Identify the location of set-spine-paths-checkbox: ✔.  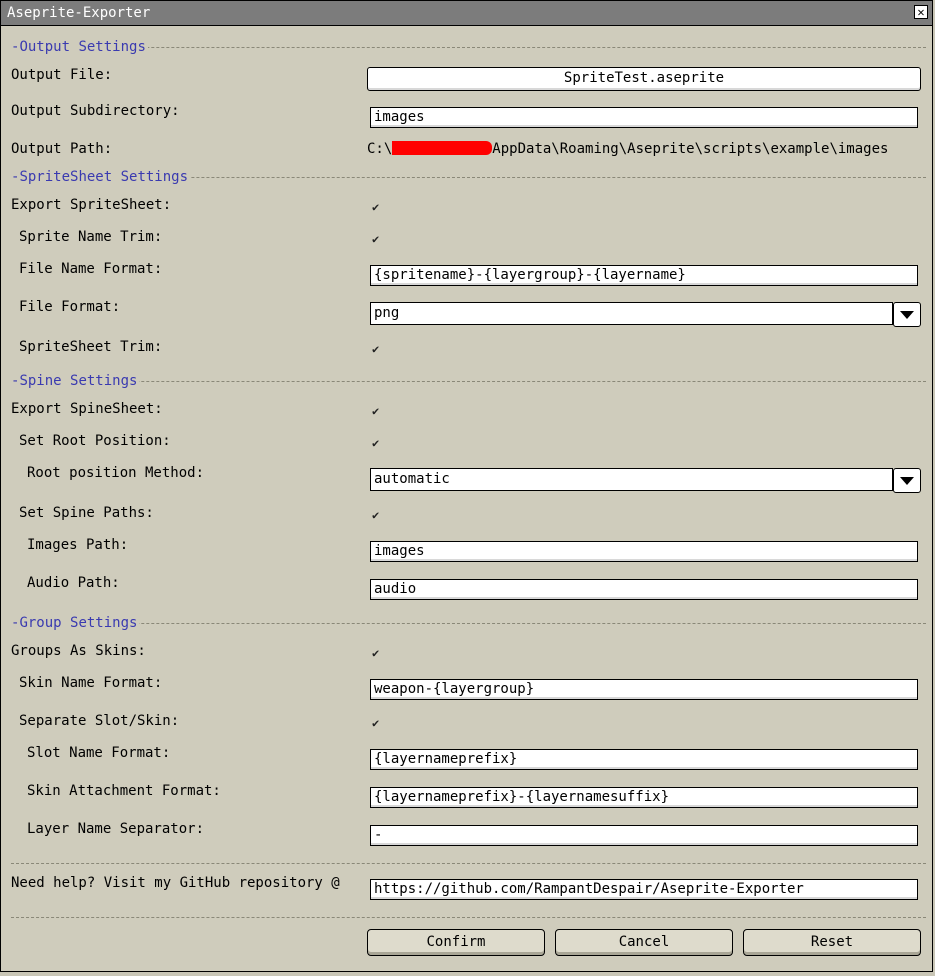
(379, 515).